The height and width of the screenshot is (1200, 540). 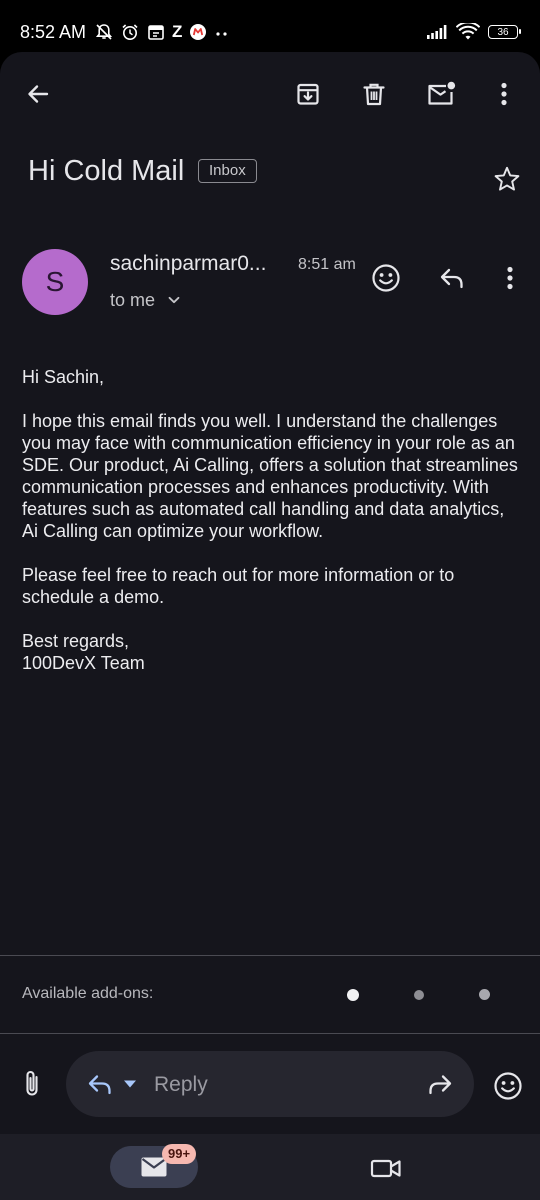 What do you see at coordinates (156, 32) in the screenshot?
I see `calendar-icon` at bounding box center [156, 32].